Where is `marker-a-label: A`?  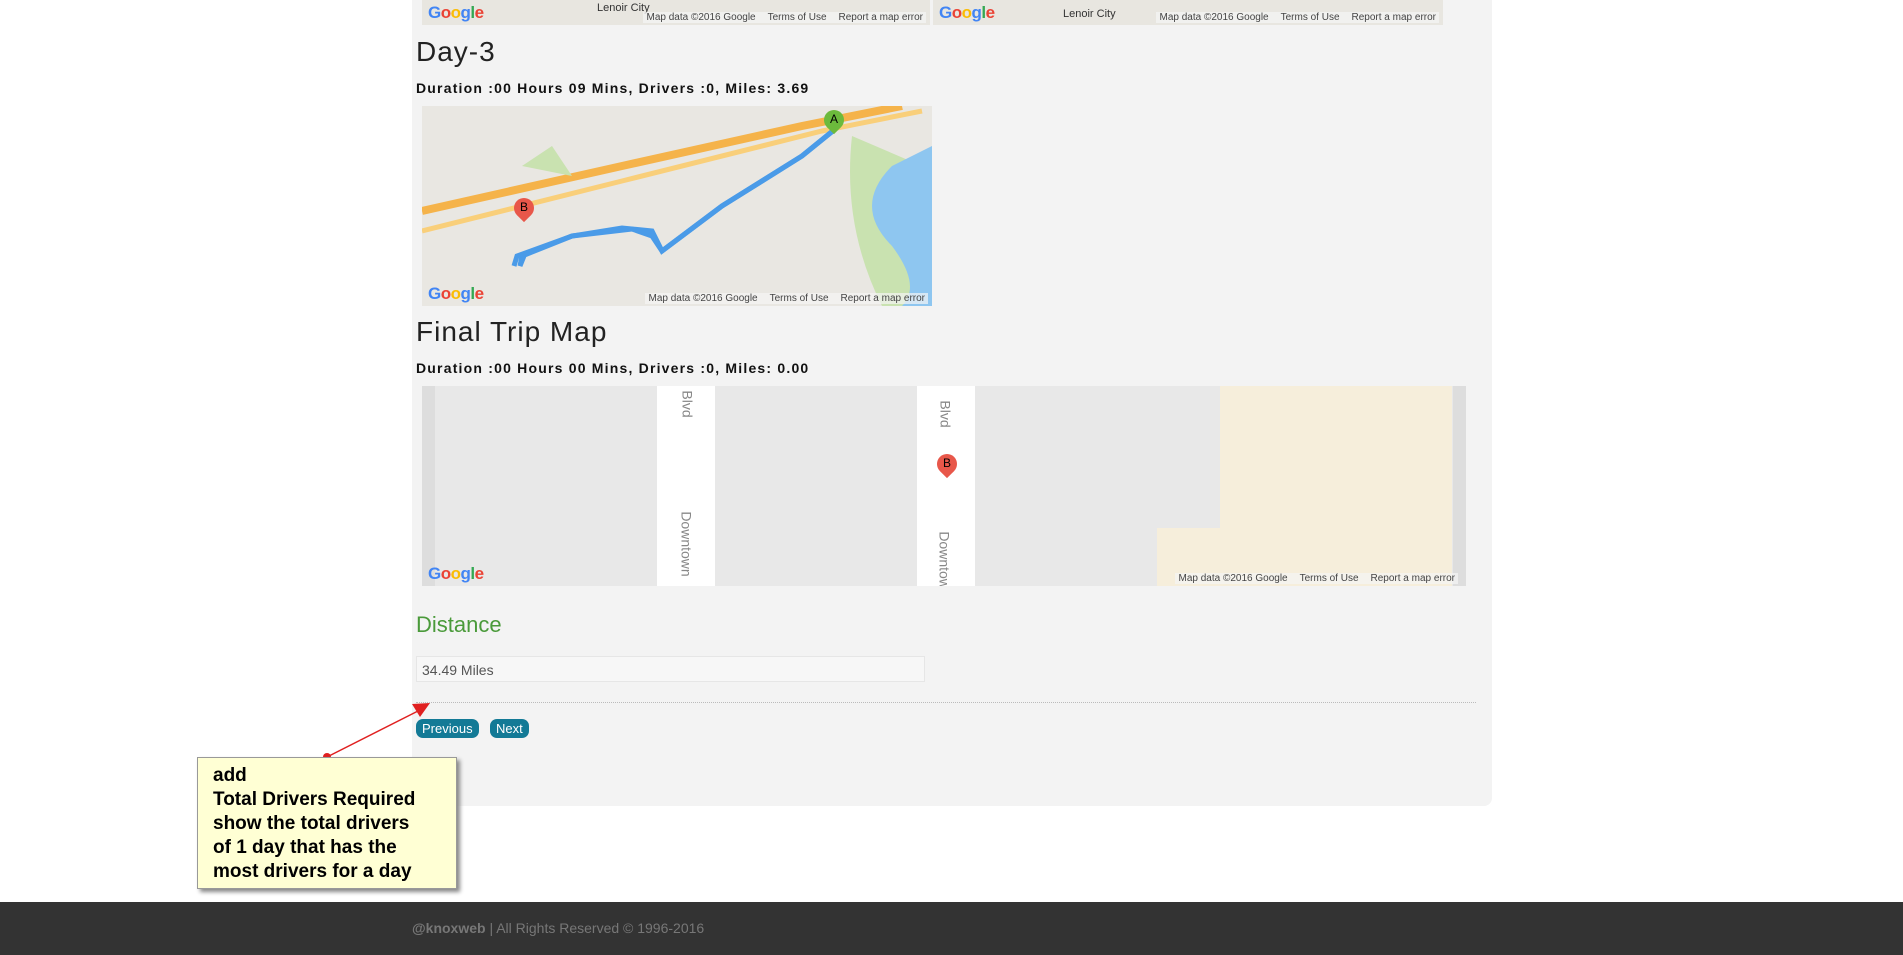 marker-a-label: A is located at coordinates (834, 119).